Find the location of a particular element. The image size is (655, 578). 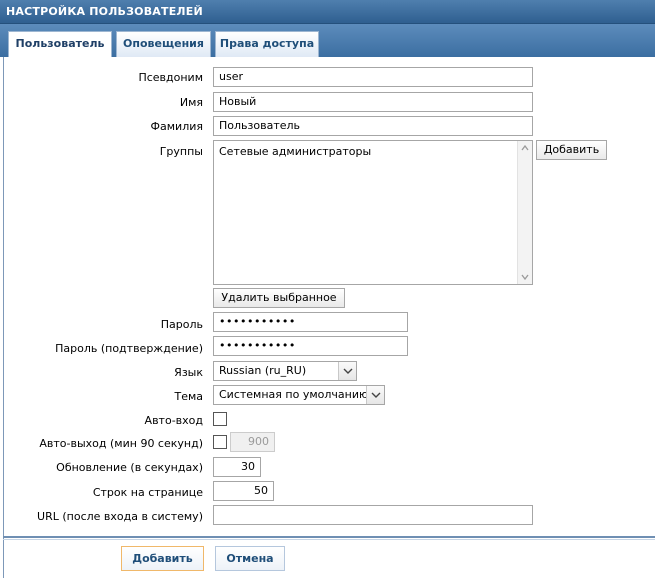

language-value: Russian (ru_RU) is located at coordinates (263, 370).